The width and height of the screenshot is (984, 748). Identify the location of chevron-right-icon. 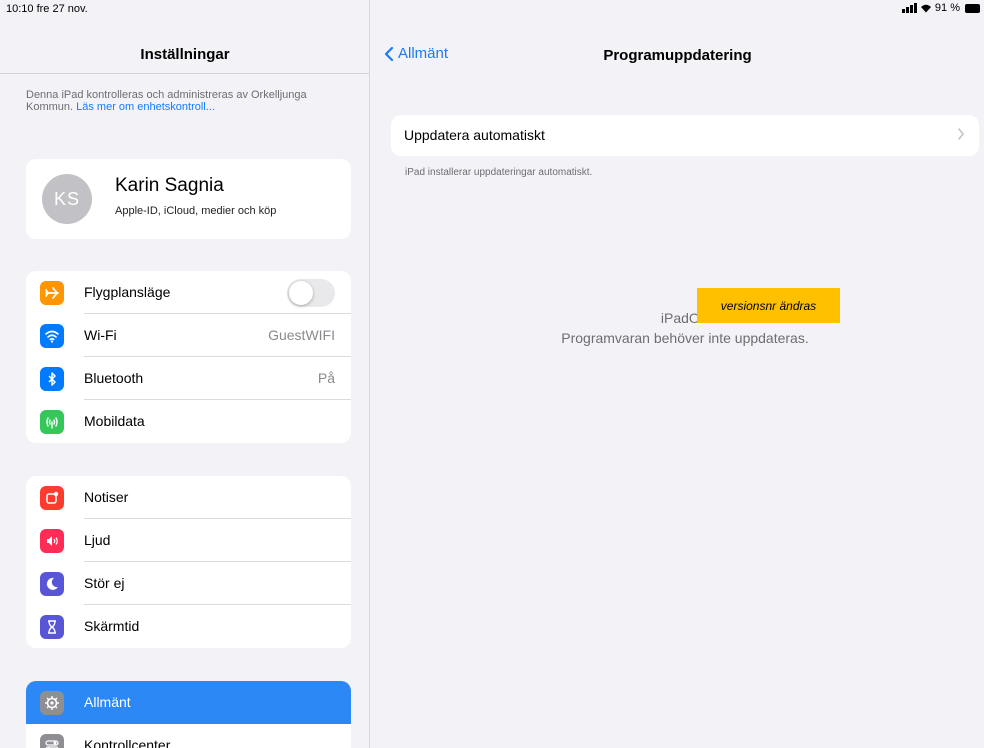
(961, 135).